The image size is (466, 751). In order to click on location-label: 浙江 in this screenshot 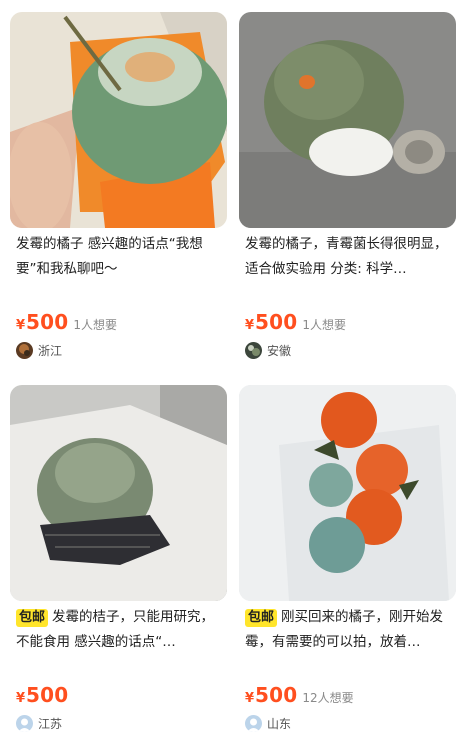, I will do `click(50, 350)`.